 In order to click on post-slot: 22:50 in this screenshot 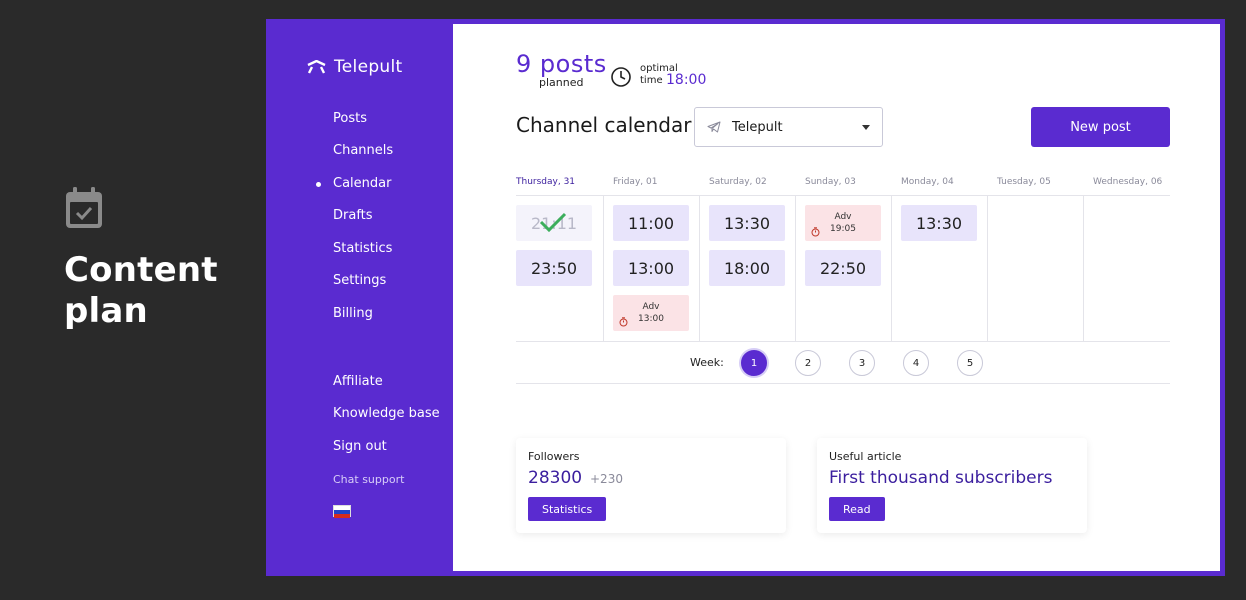, I will do `click(843, 268)`.